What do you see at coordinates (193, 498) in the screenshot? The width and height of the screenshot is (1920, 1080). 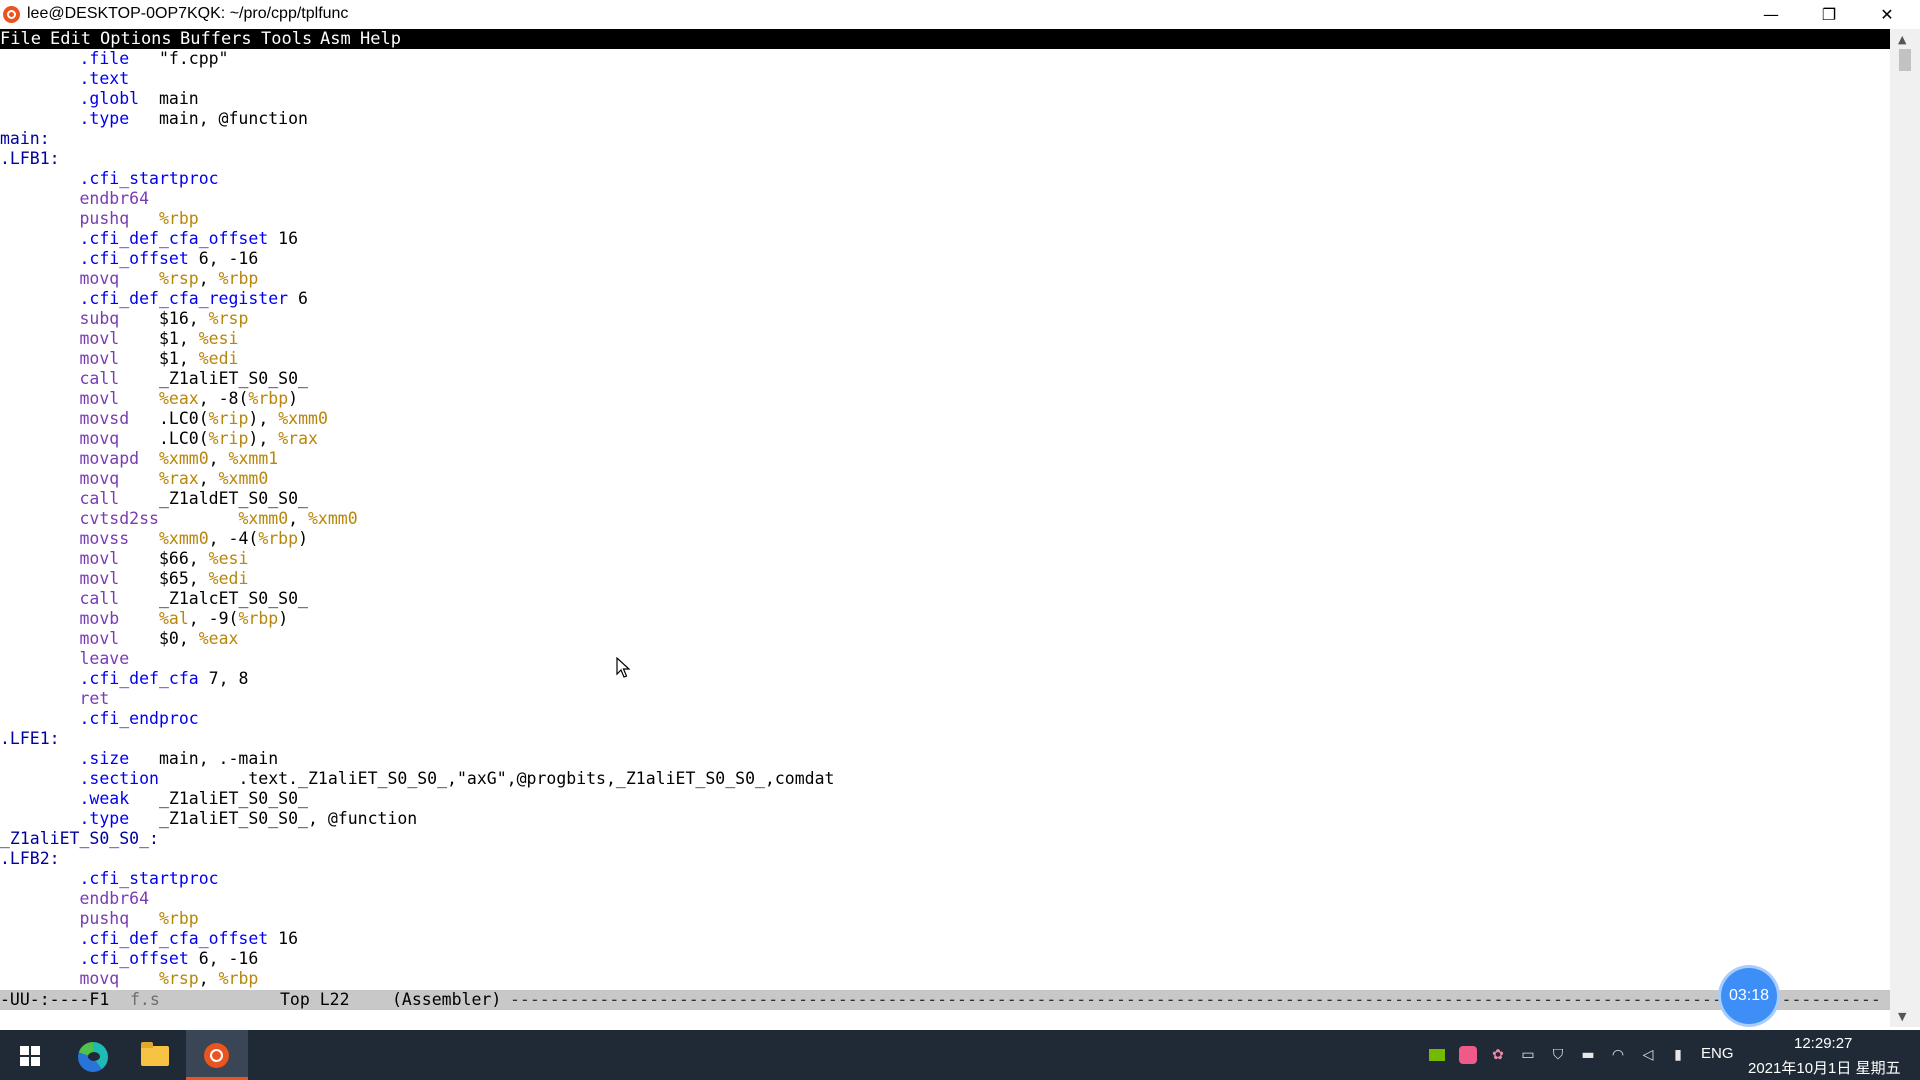 I see `code-line: call _Z1aldET_S0_S0_` at bounding box center [193, 498].